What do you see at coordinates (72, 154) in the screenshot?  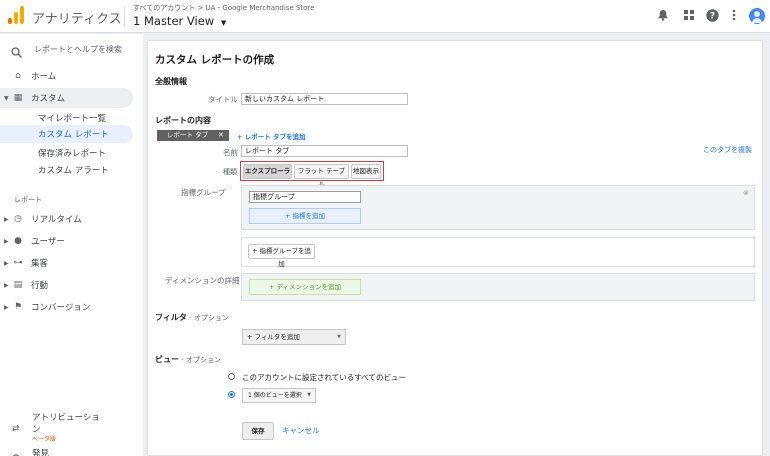 I see `sidebar-item-label: 保存済みレポート` at bounding box center [72, 154].